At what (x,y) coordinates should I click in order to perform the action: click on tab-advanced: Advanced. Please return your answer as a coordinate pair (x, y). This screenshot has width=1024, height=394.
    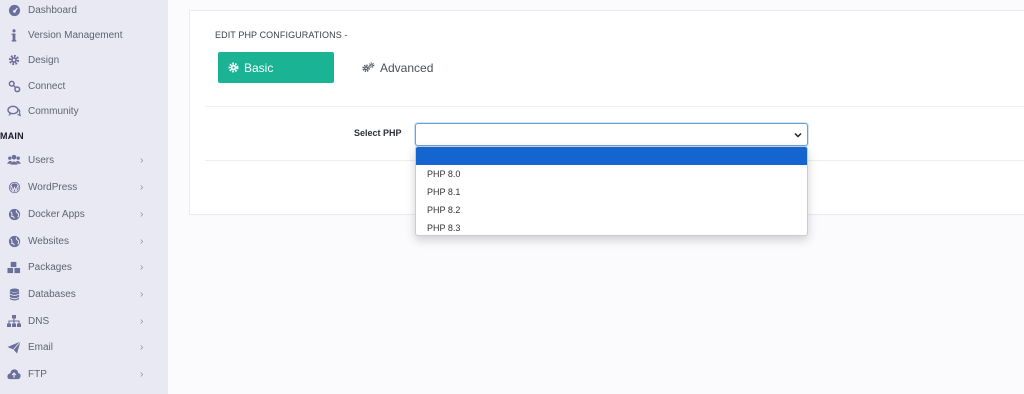
    Looking at the image, I should click on (397, 67).